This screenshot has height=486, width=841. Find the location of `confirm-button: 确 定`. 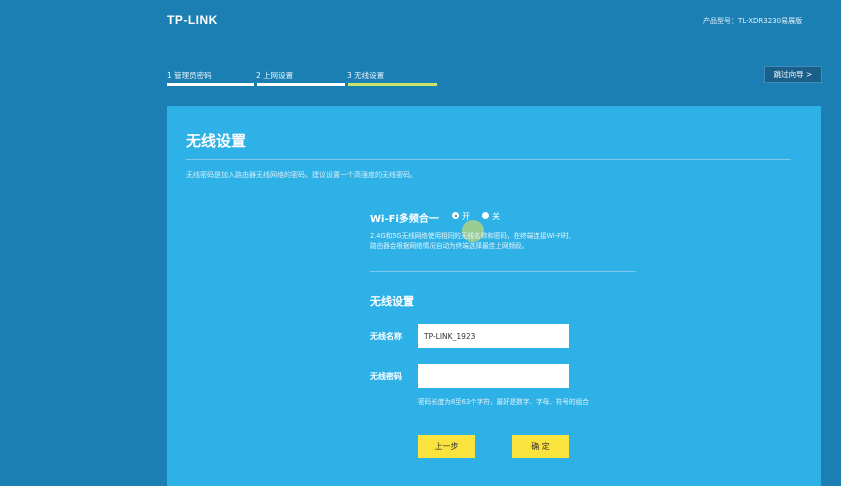

confirm-button: 确 定 is located at coordinates (540, 446).